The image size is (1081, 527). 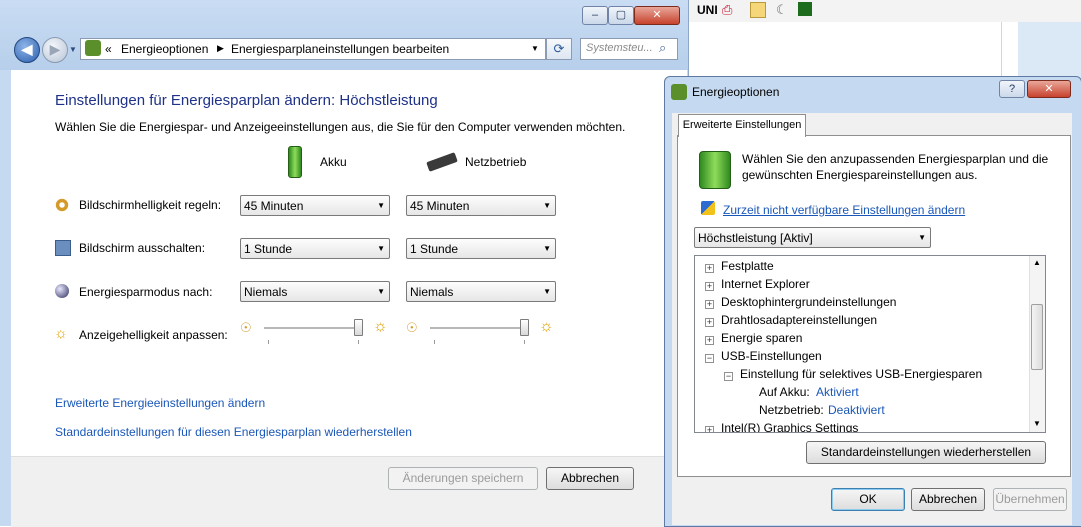 What do you see at coordinates (108, 49) in the screenshot?
I see `breadcrumb-chevron: «` at bounding box center [108, 49].